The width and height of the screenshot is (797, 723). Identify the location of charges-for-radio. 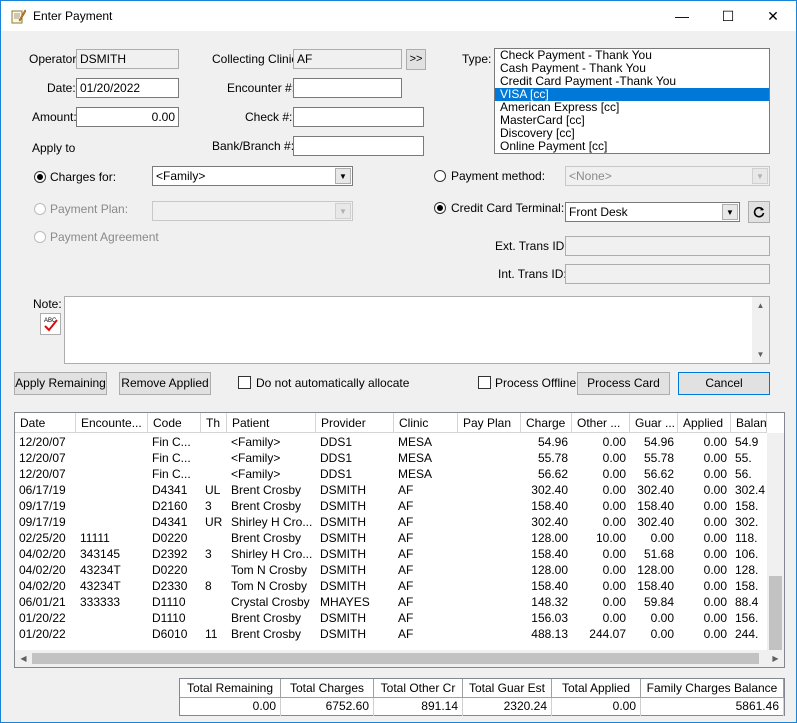
(40, 177).